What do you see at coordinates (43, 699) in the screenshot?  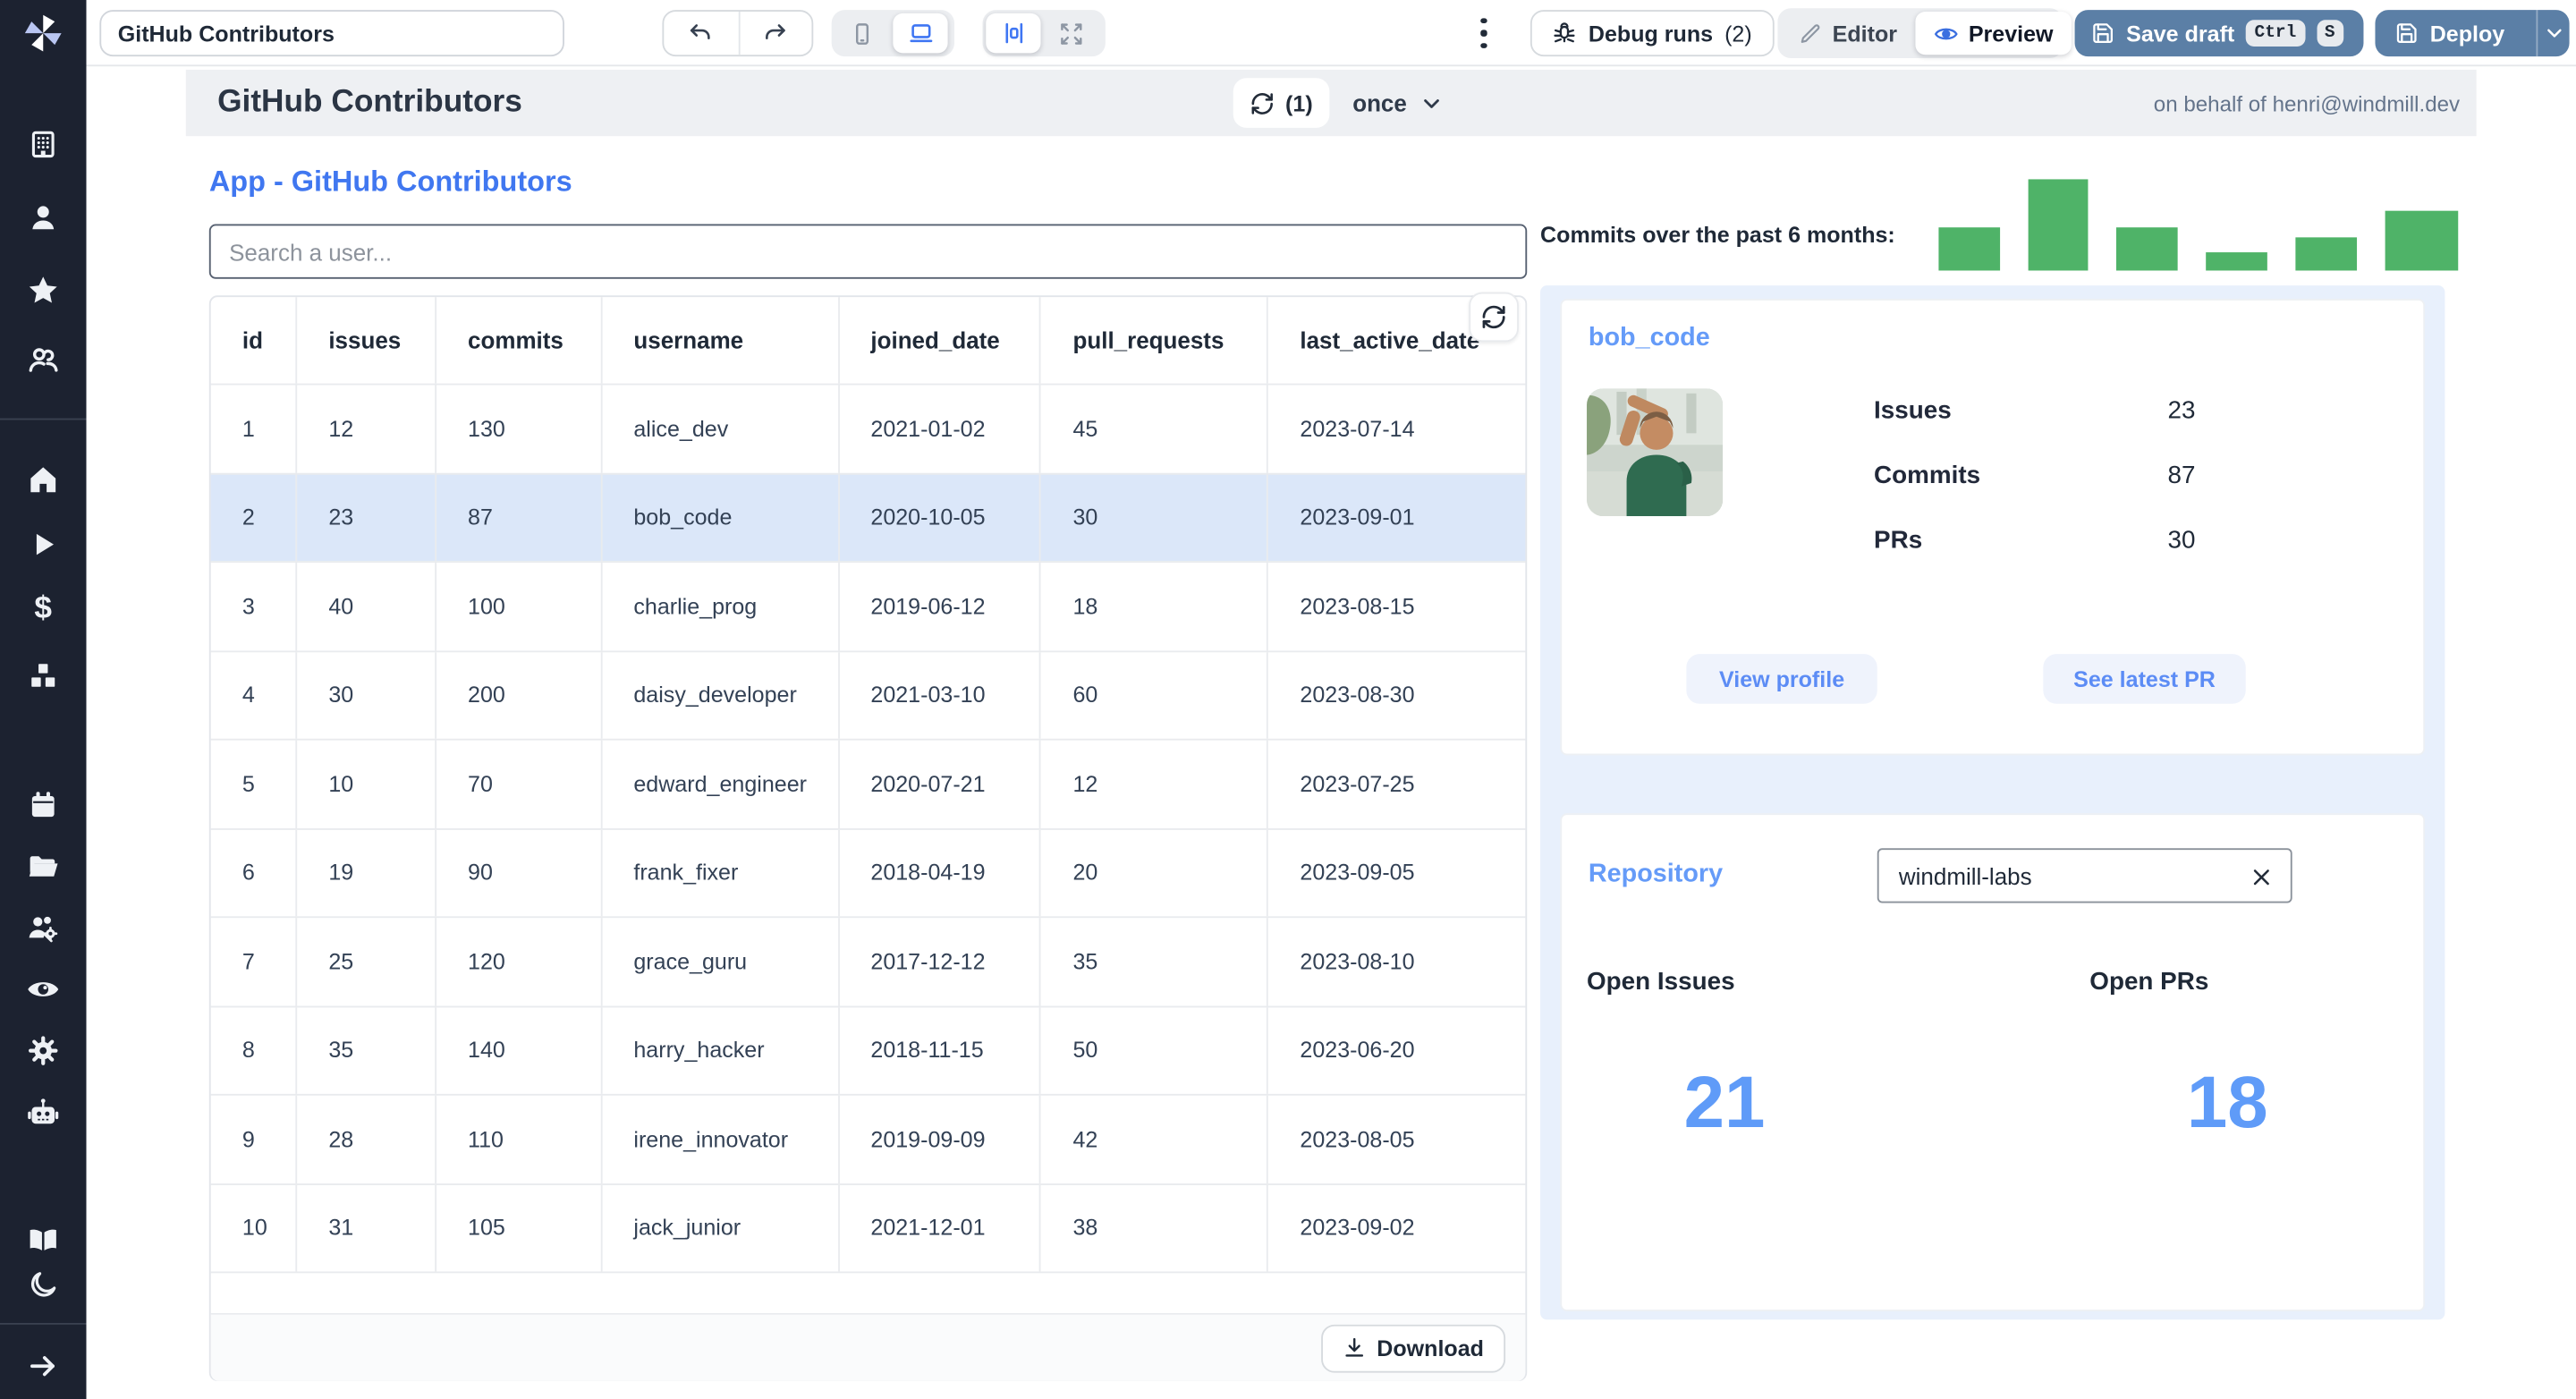 I see `sidebar: $` at bounding box center [43, 699].